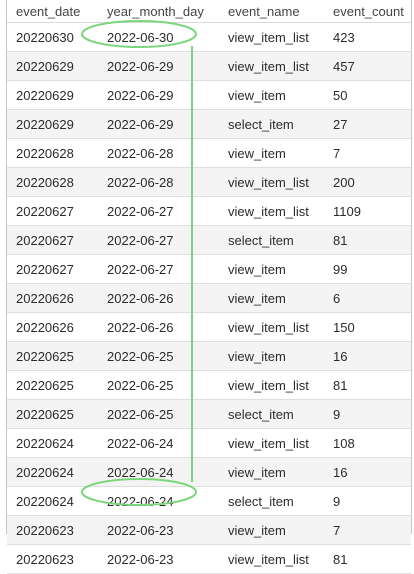 This screenshot has width=414, height=574. What do you see at coordinates (367, 327) in the screenshot?
I see `cell-event-count: 150` at bounding box center [367, 327].